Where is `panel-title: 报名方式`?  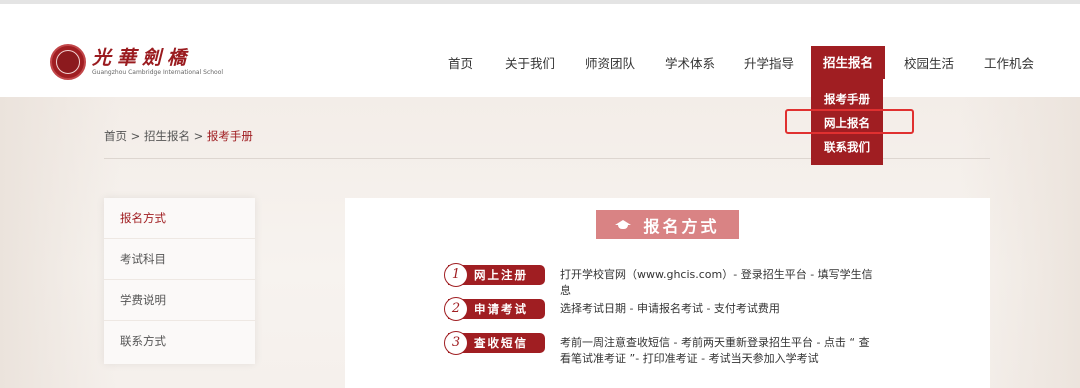 panel-title: 报名方式 is located at coordinates (681, 226).